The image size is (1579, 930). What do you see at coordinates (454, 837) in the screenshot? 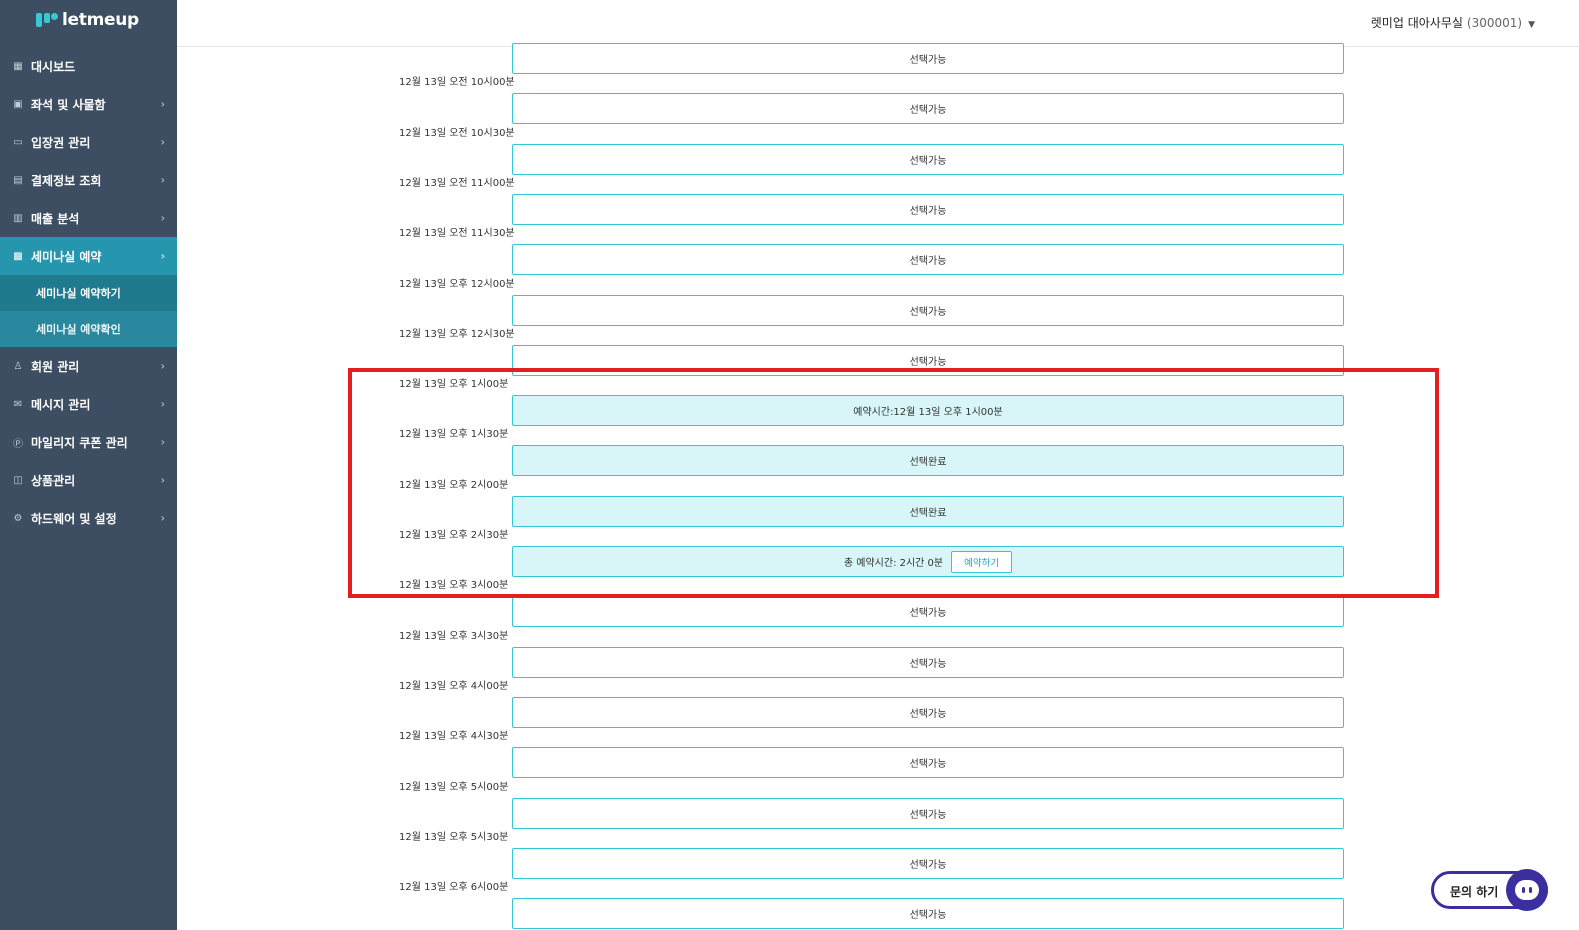
I see `slot-time-label: 12월 13일 오후 5시30분` at bounding box center [454, 837].